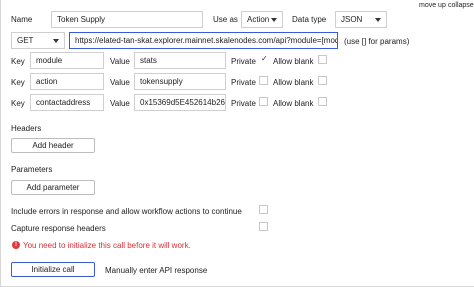  I want to click on alert-icon: !, so click(16, 245).